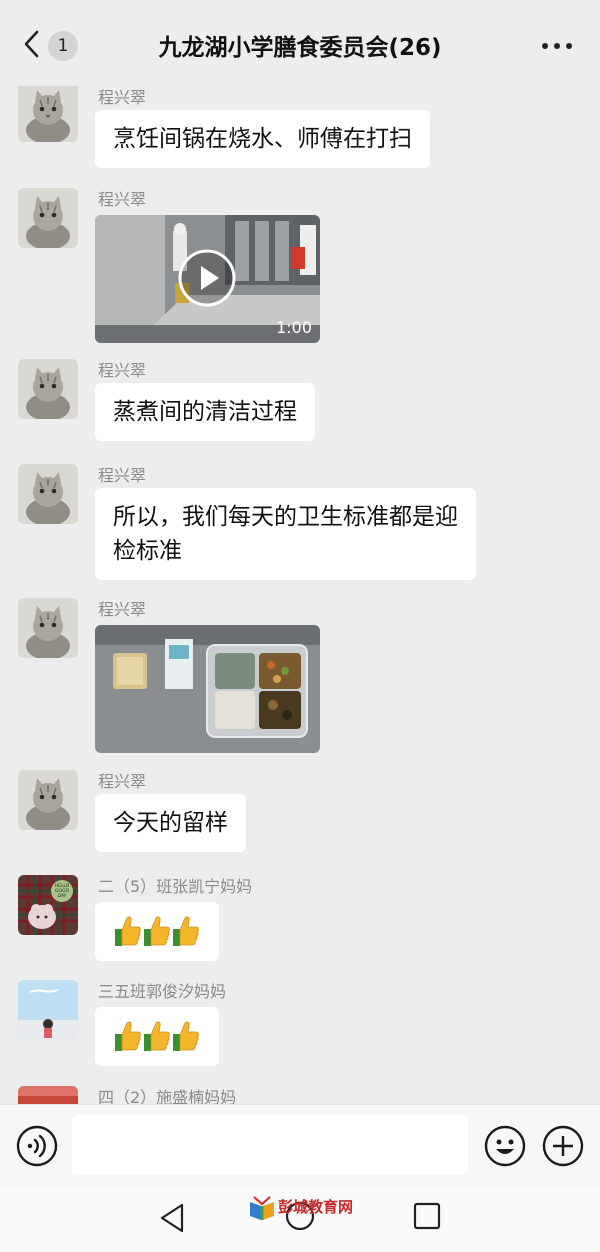 Image resolution: width=600 pixels, height=1252 pixels. What do you see at coordinates (262, 139) in the screenshot?
I see `message-bubble: 烹饪间锅在烧水、师傅在打扫` at bounding box center [262, 139].